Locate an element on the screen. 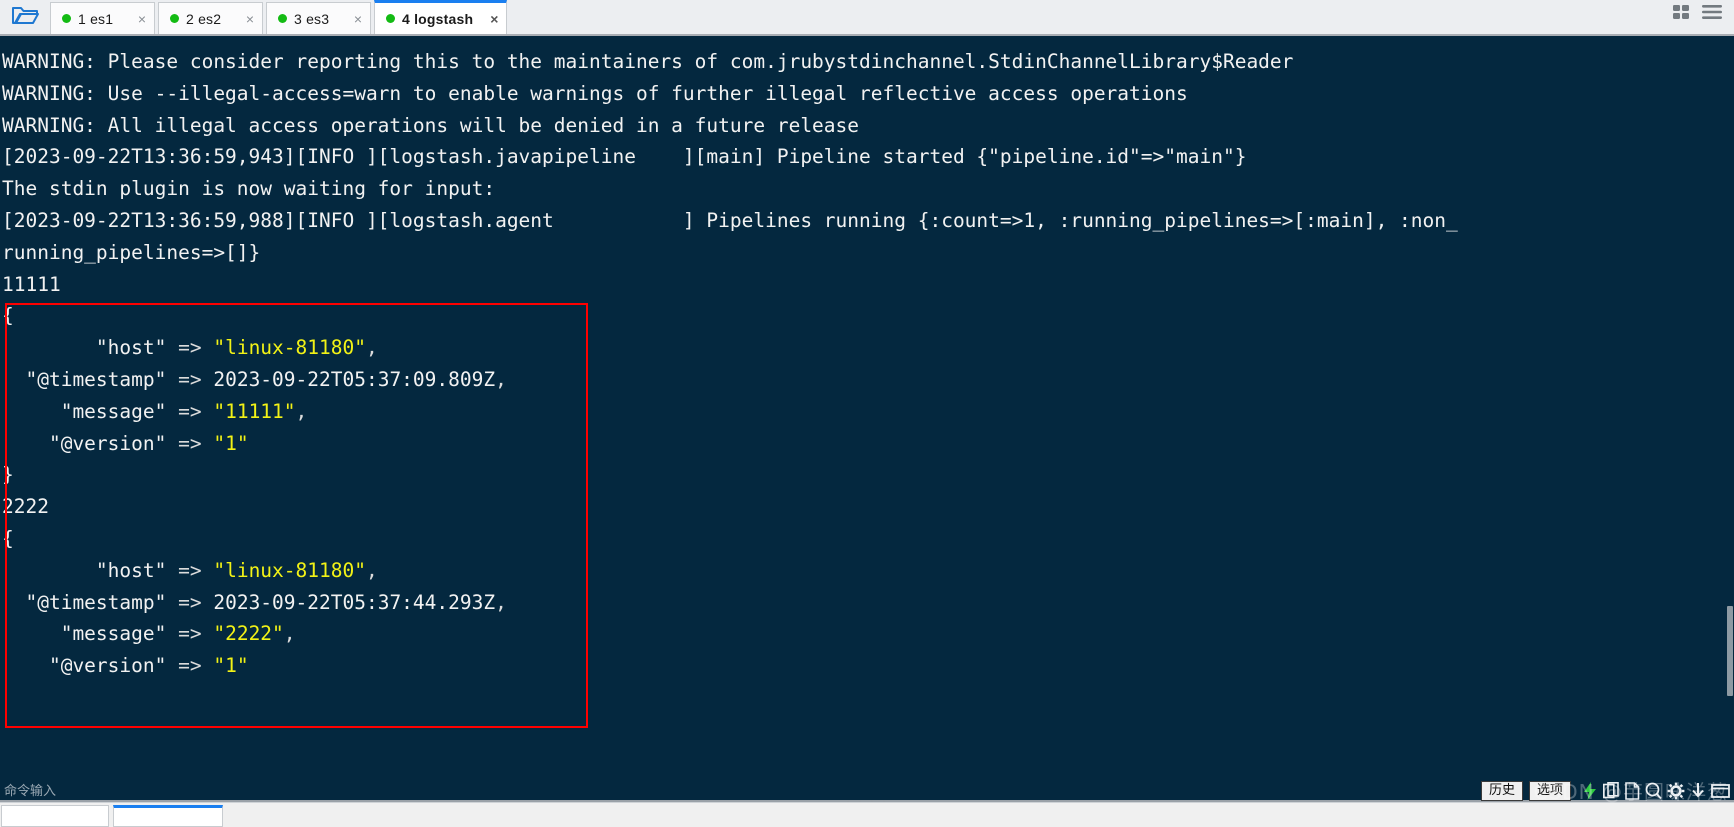 The image size is (1734, 827). search-icon is located at coordinates (1653, 791).